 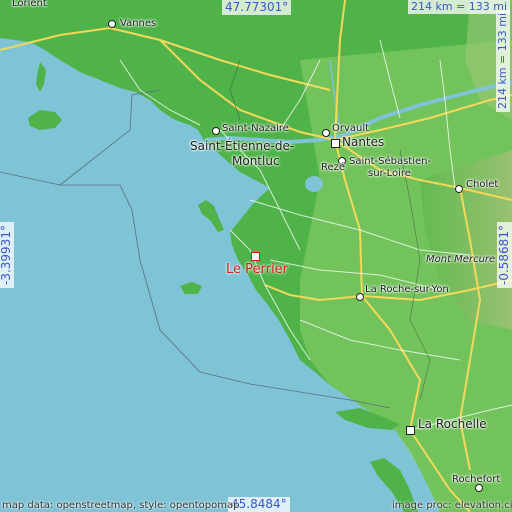 I want to click on scale-top: 214 km = 133 mi, so click(x=459, y=7).